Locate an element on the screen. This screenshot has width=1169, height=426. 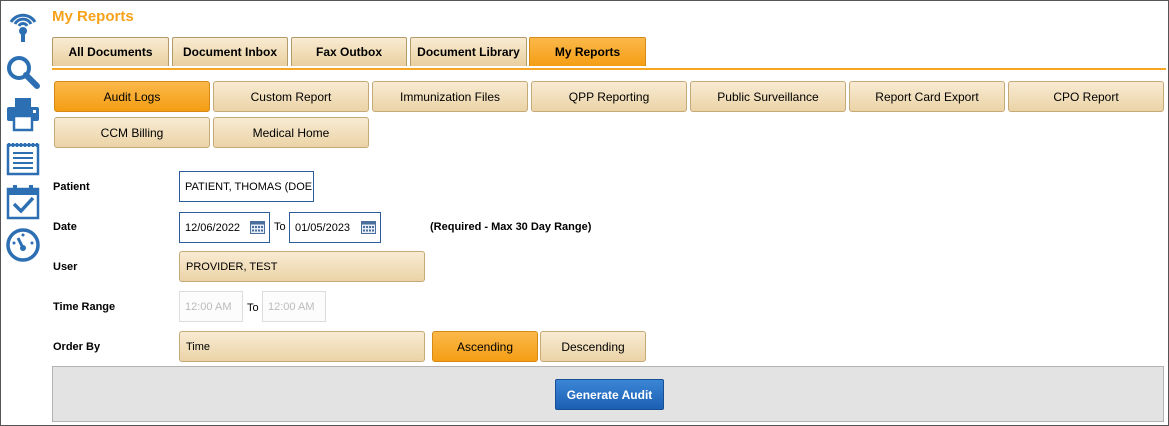
tab-fax-outbox: Fax Outbox is located at coordinates (349, 51).